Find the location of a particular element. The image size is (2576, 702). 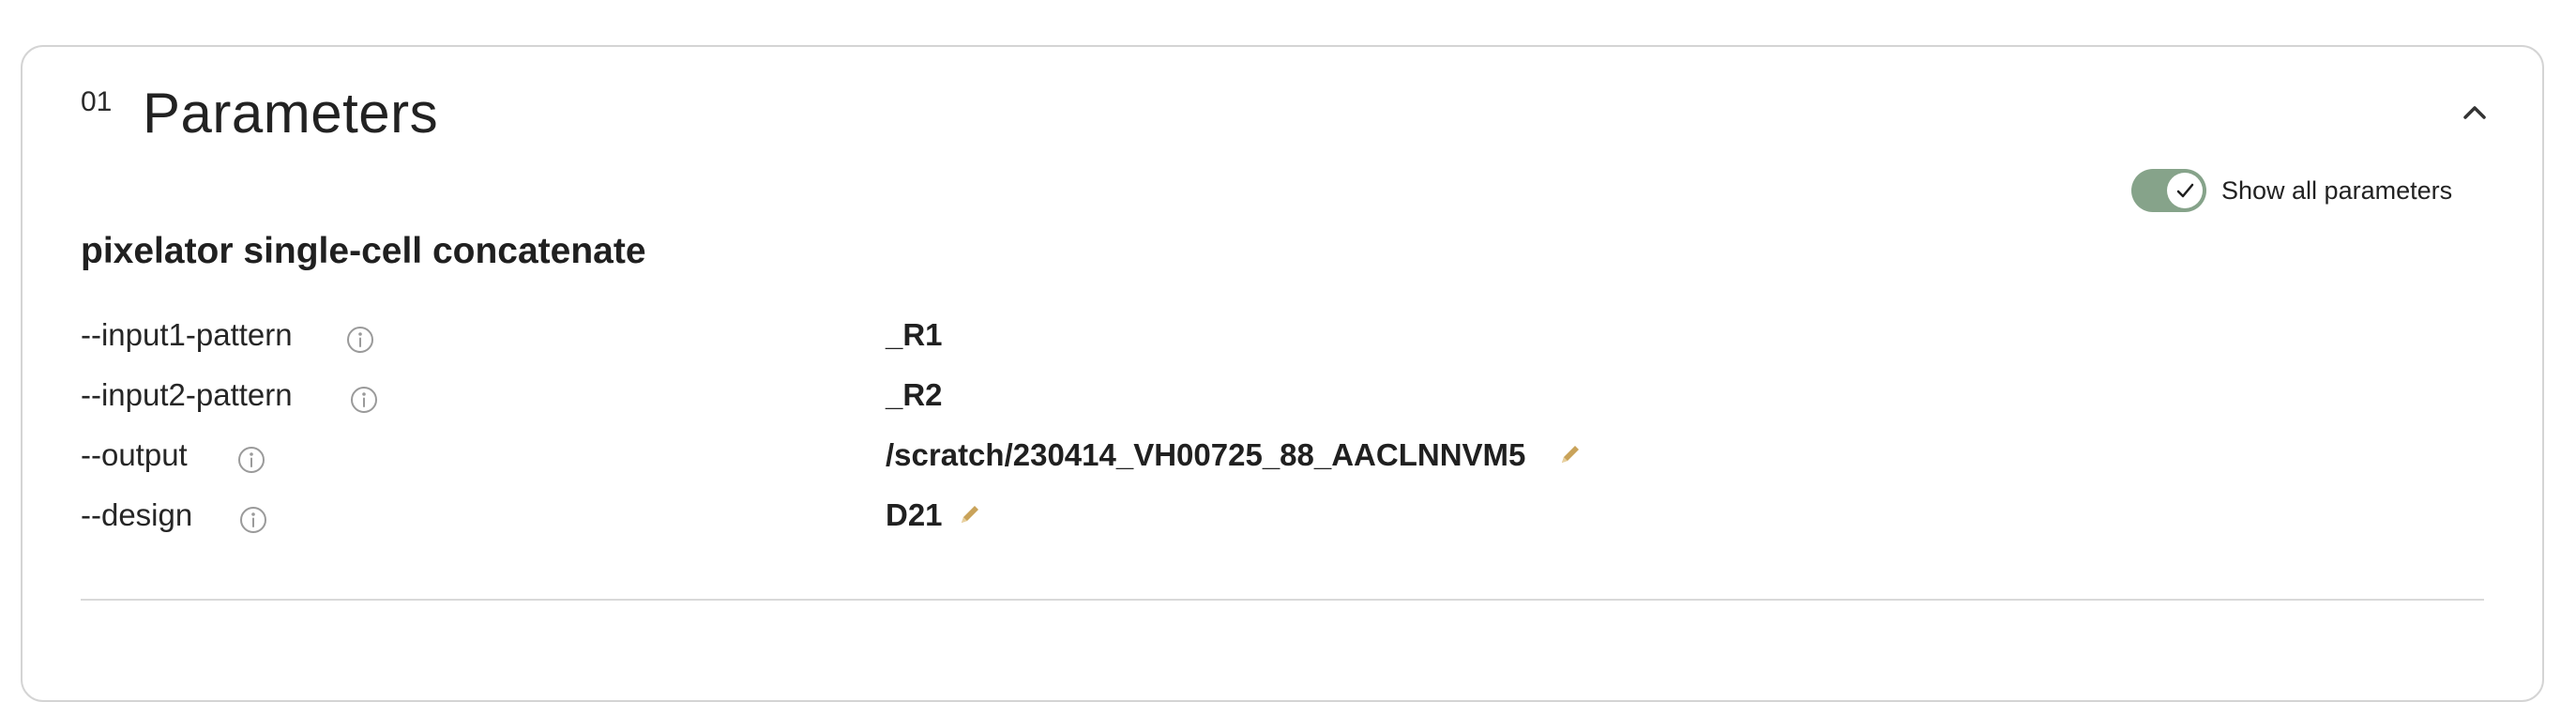

show-all-parameters: Show all parameters is located at coordinates (2291, 190).